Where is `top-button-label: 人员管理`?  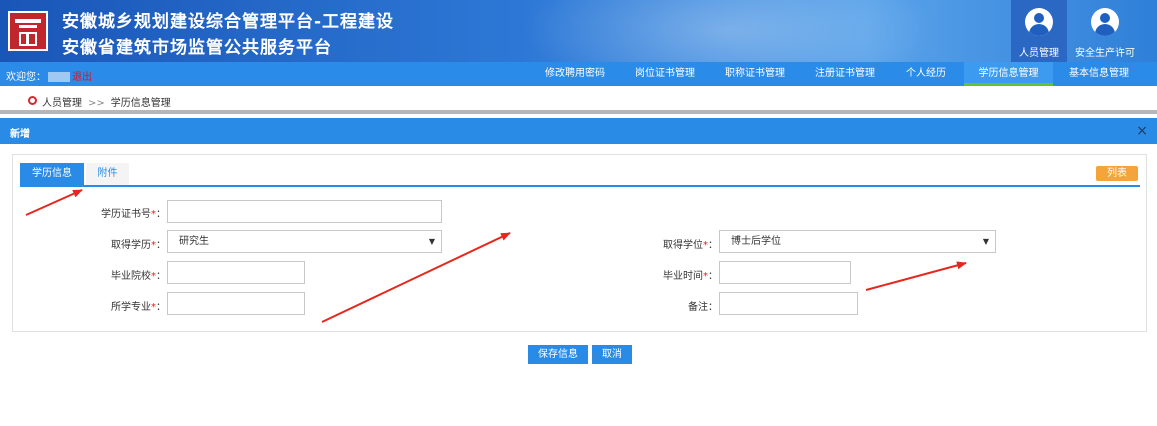 top-button-label: 人员管理 is located at coordinates (1039, 53).